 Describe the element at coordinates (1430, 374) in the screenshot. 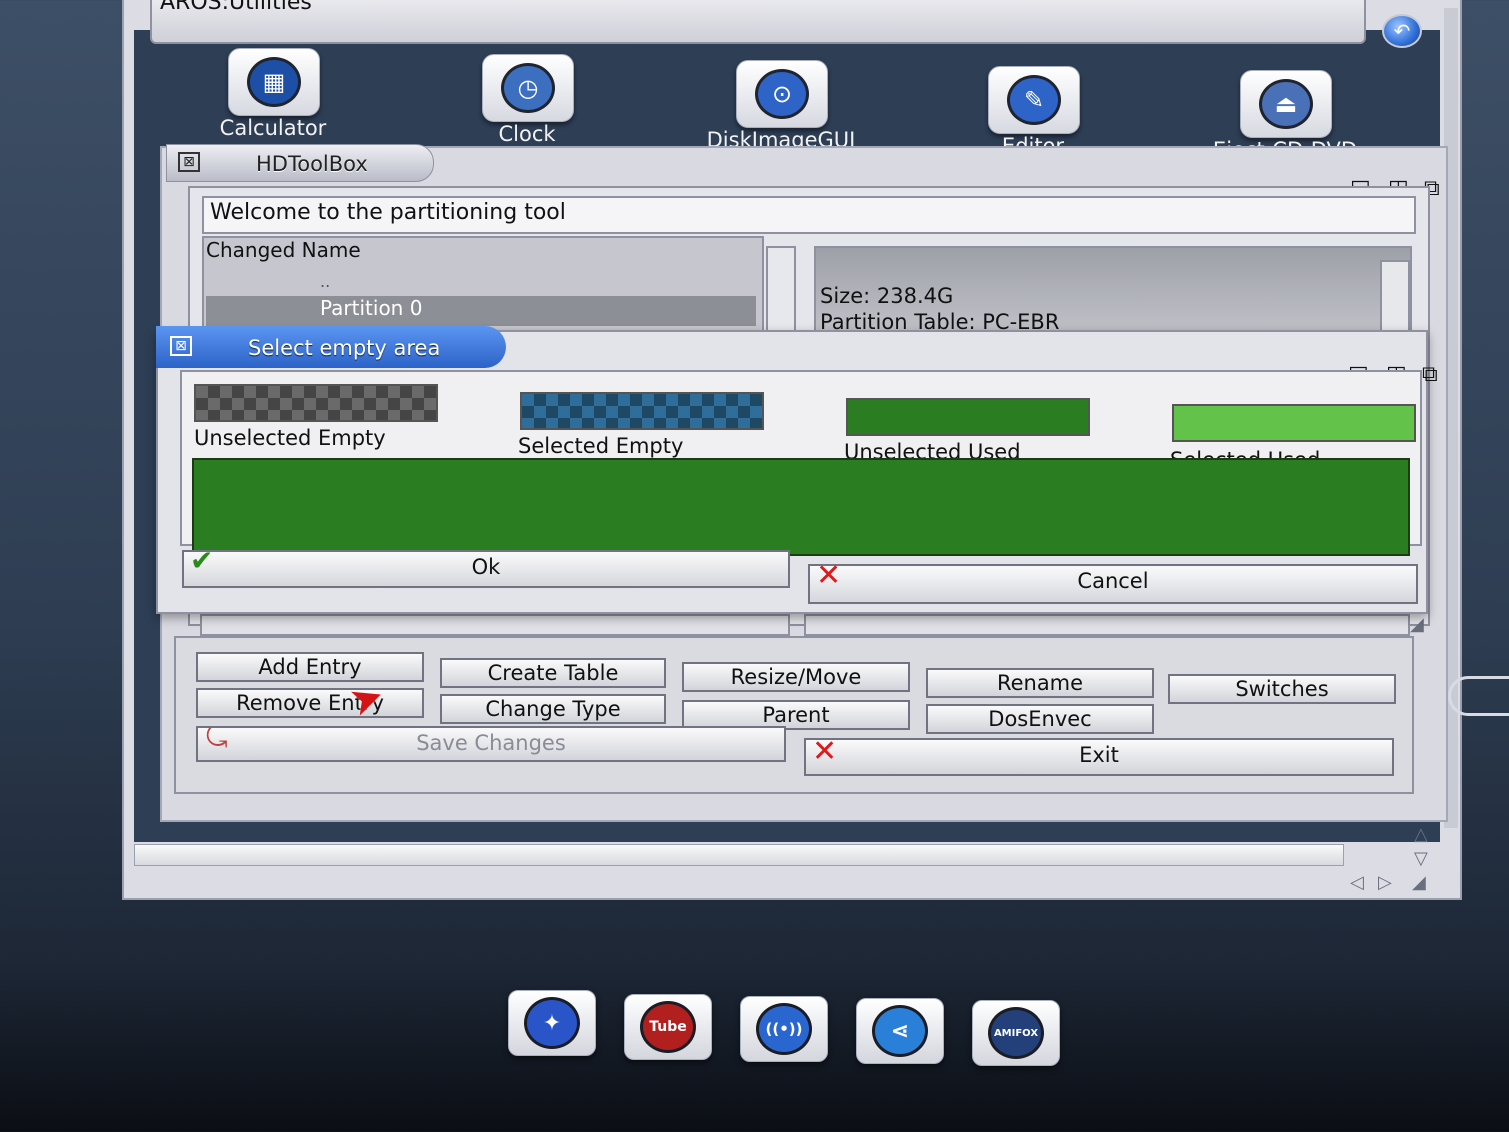

I see `depth-icon: ⧉` at that location.